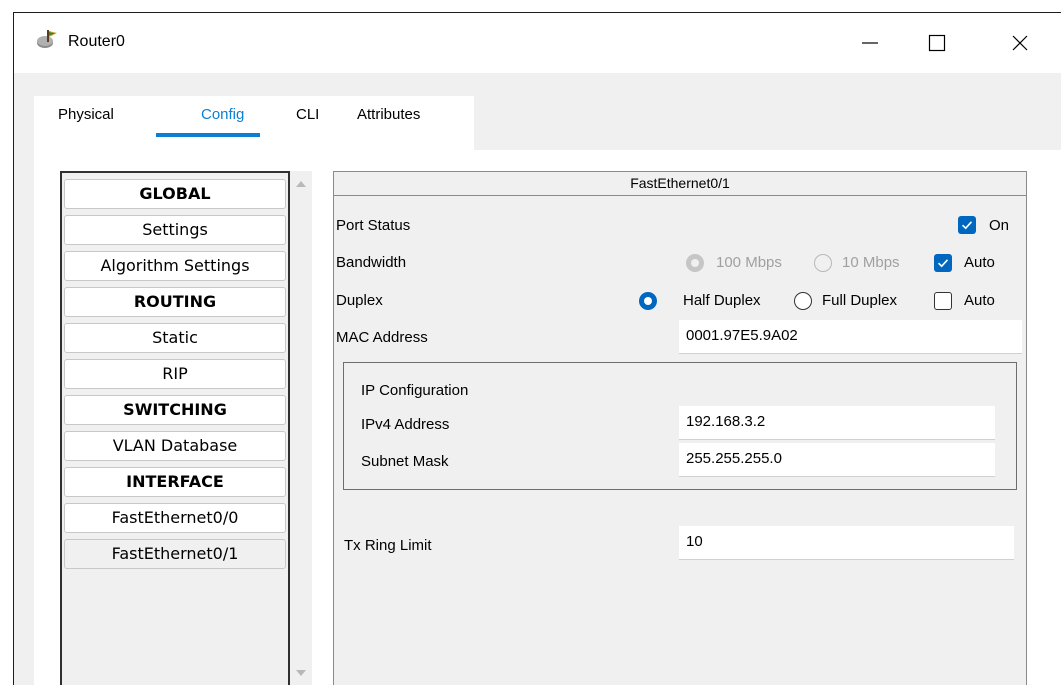  I want to click on mac-address-field: 0001.97E5.9A02, so click(850, 337).